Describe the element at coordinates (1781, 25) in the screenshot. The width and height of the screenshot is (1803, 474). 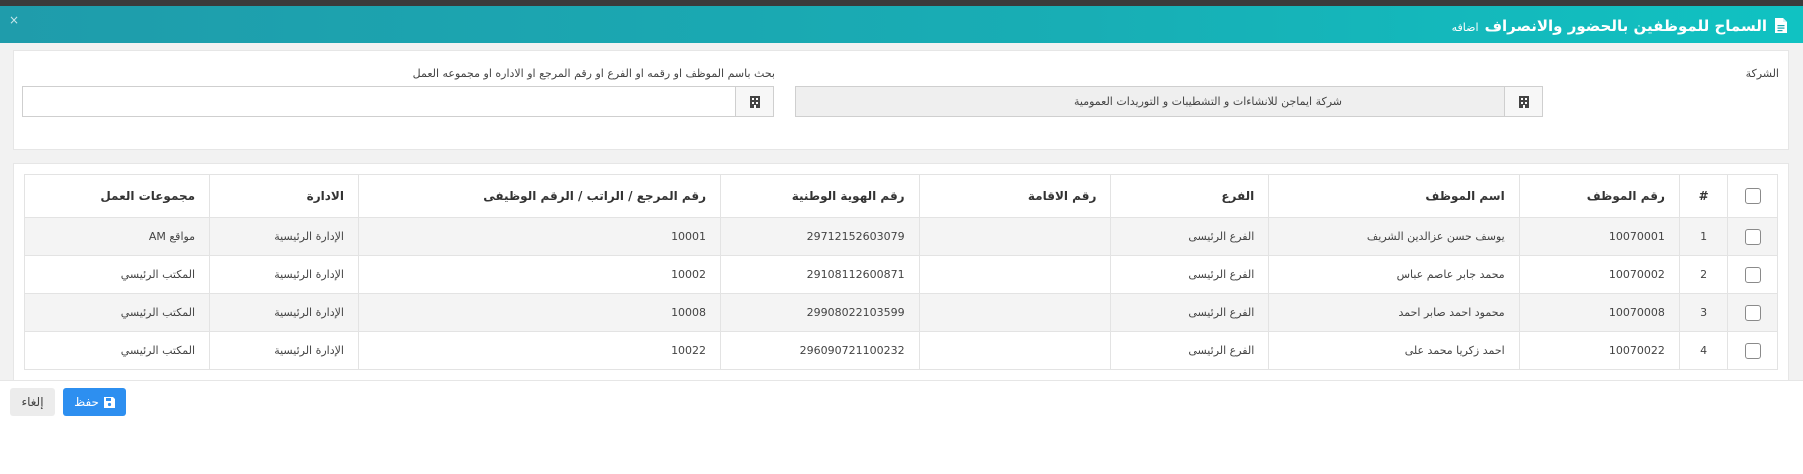
I see `document-icon` at that location.